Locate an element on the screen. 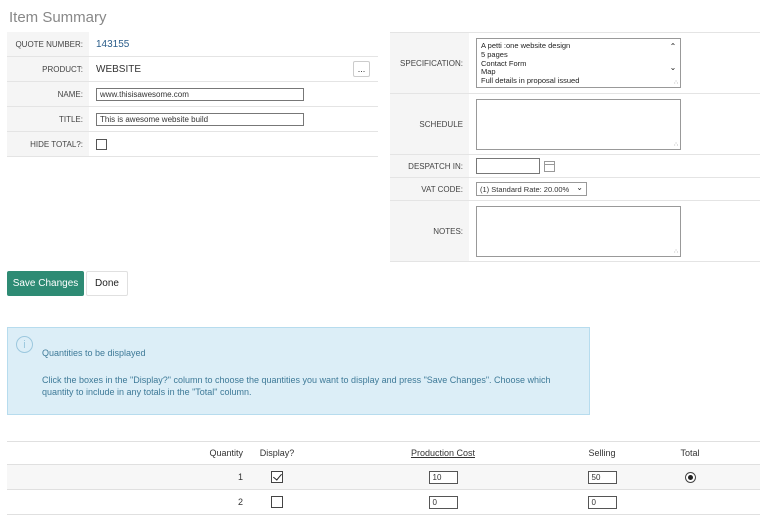  notes-text is located at coordinates (578, 232).